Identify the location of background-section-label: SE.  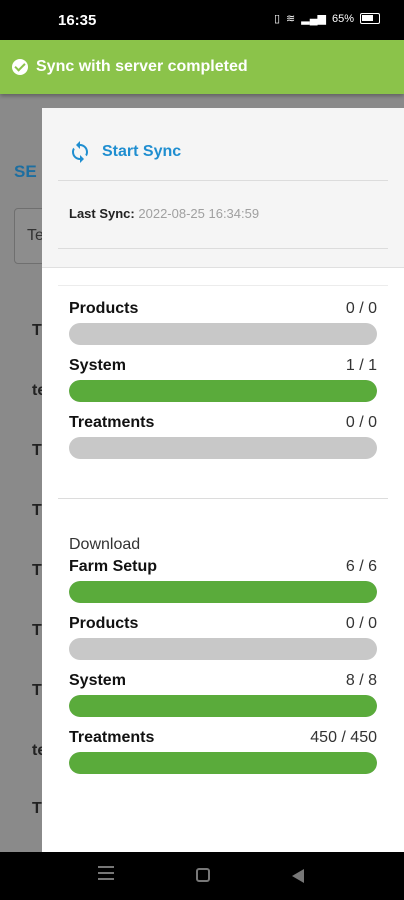
(25, 171).